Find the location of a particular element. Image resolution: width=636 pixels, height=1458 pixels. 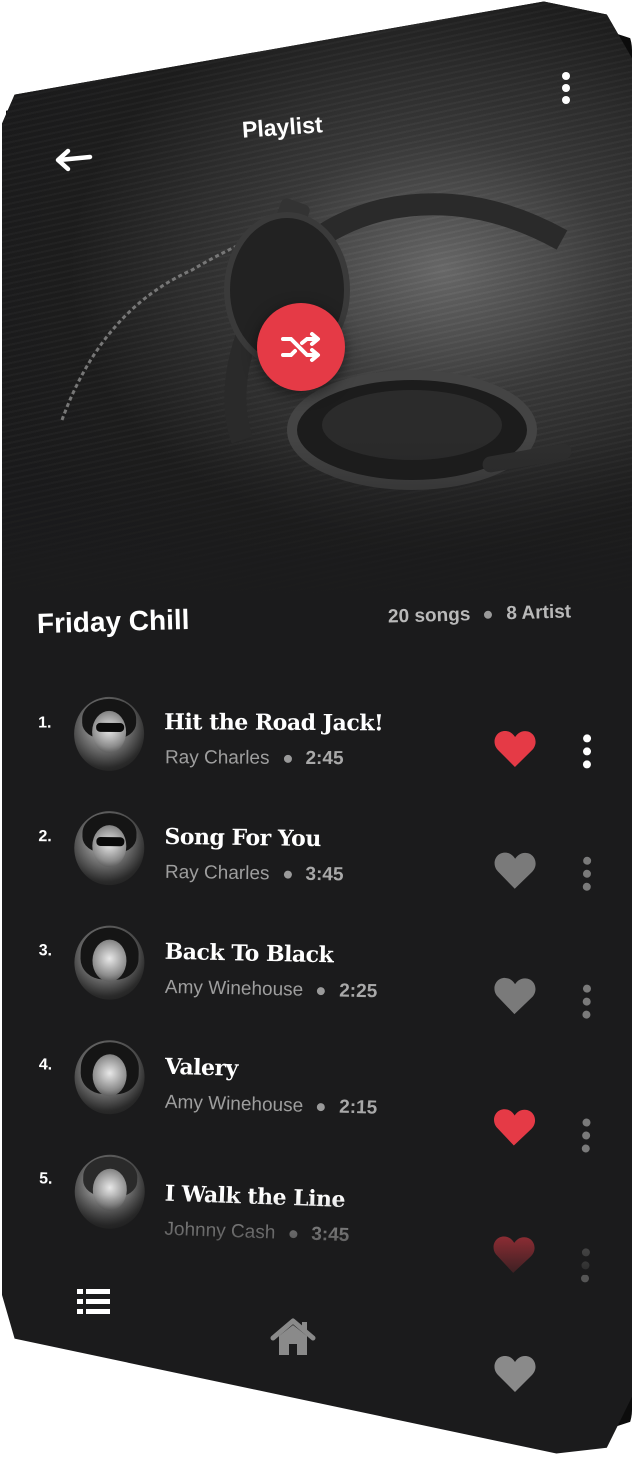

tab-favorites is located at coordinates (515, 1374).